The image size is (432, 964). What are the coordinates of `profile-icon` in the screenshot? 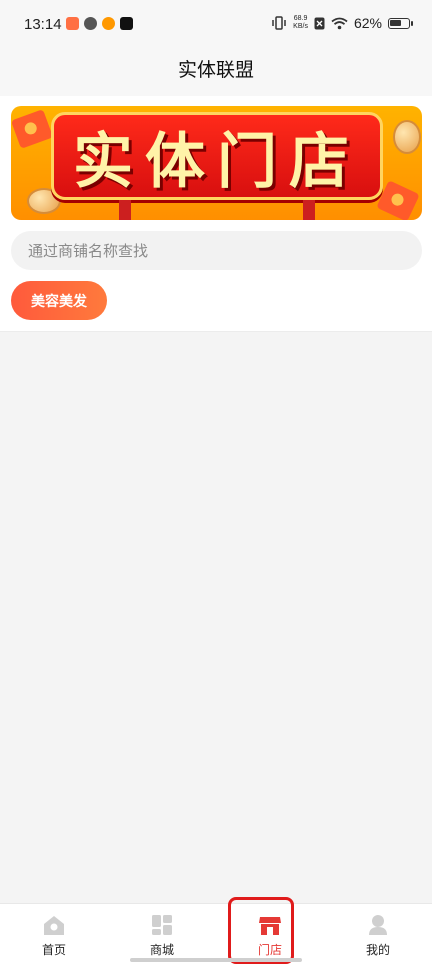 It's located at (378, 925).